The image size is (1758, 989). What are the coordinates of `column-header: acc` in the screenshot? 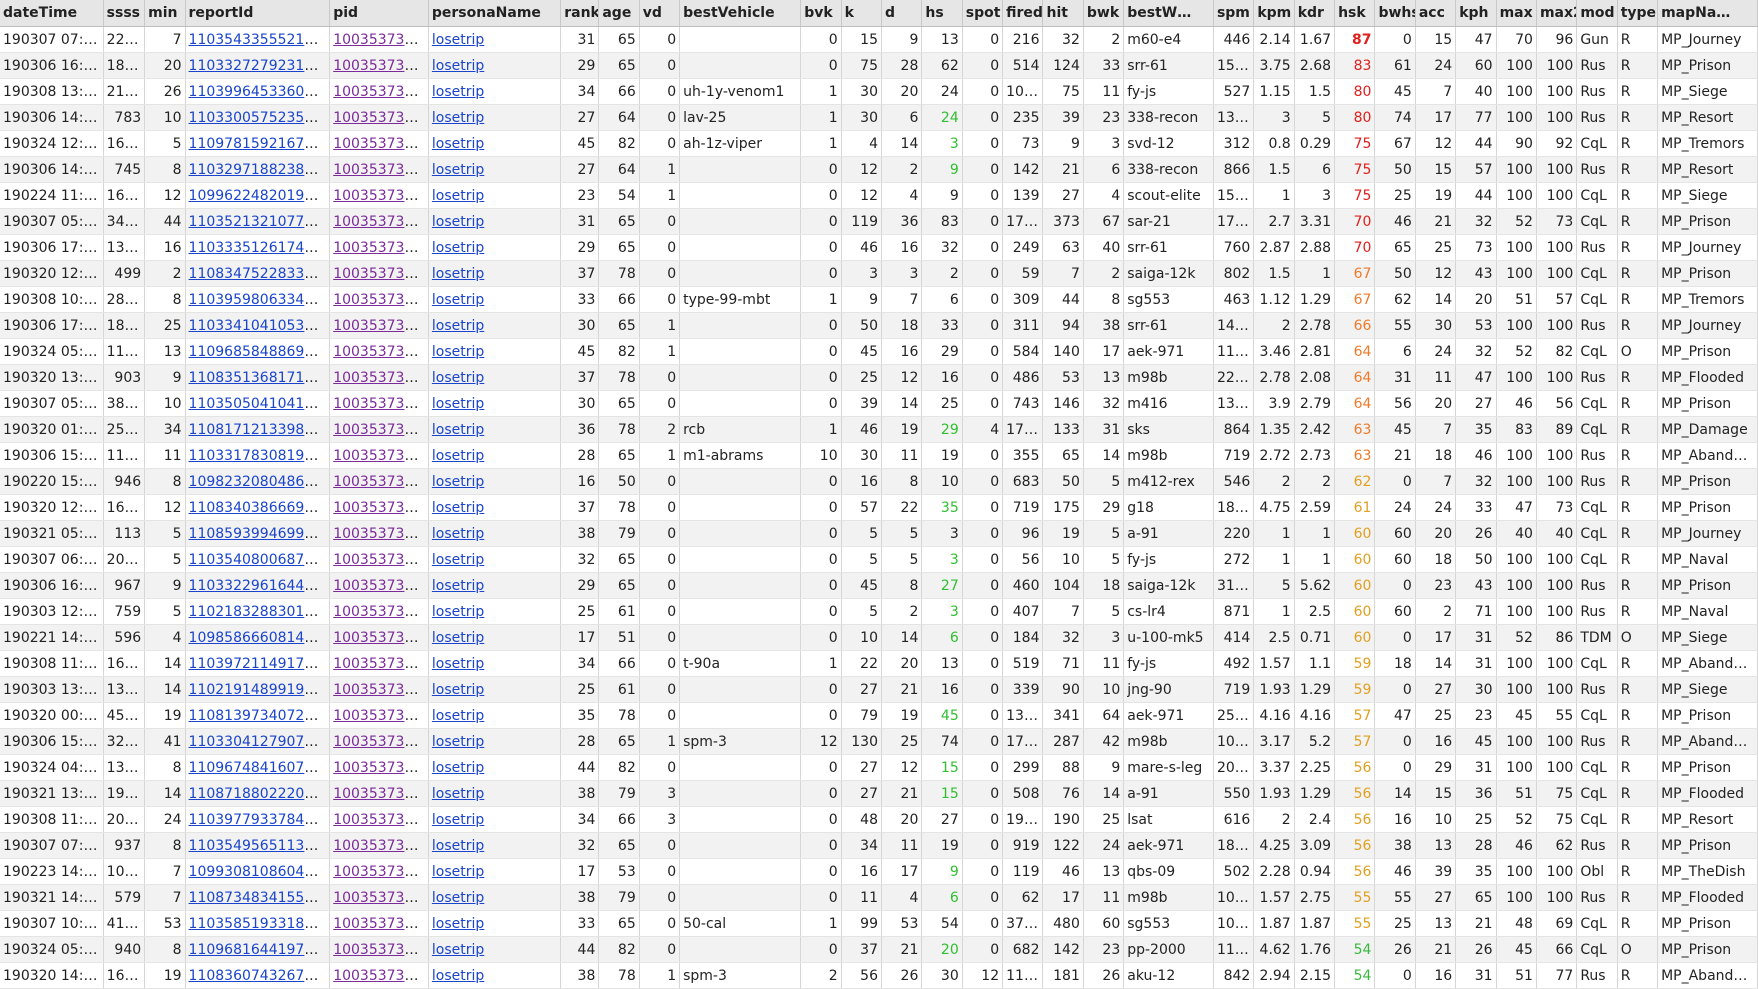 It's located at (1436, 13).